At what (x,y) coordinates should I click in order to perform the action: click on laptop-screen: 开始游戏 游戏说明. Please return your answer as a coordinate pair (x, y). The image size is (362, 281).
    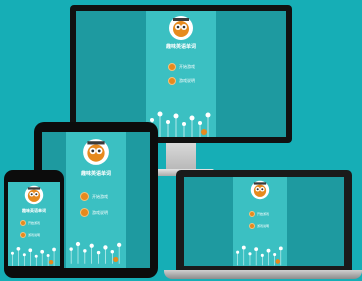
    Looking at the image, I should click on (264, 221).